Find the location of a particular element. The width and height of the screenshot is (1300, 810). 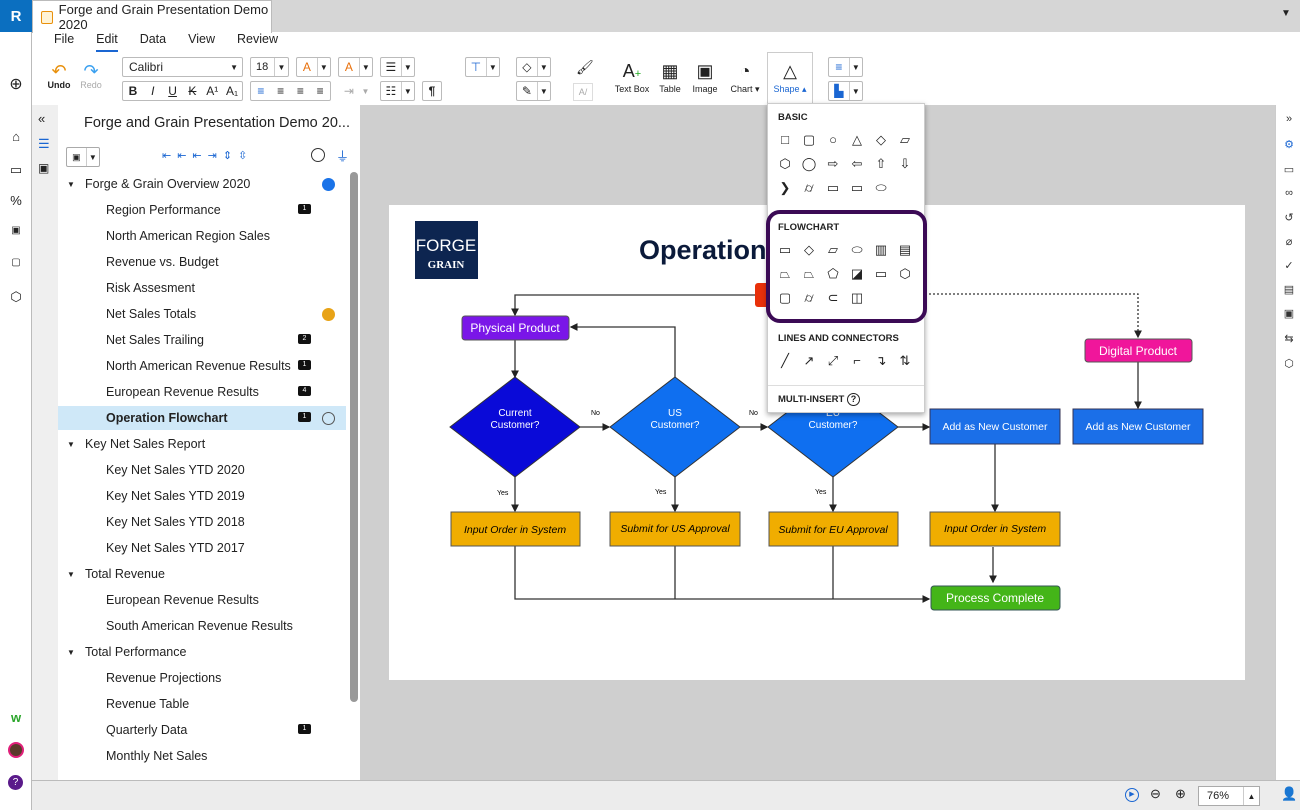

outline-item: ▼ Key Net Sales Report is located at coordinates (202, 444).